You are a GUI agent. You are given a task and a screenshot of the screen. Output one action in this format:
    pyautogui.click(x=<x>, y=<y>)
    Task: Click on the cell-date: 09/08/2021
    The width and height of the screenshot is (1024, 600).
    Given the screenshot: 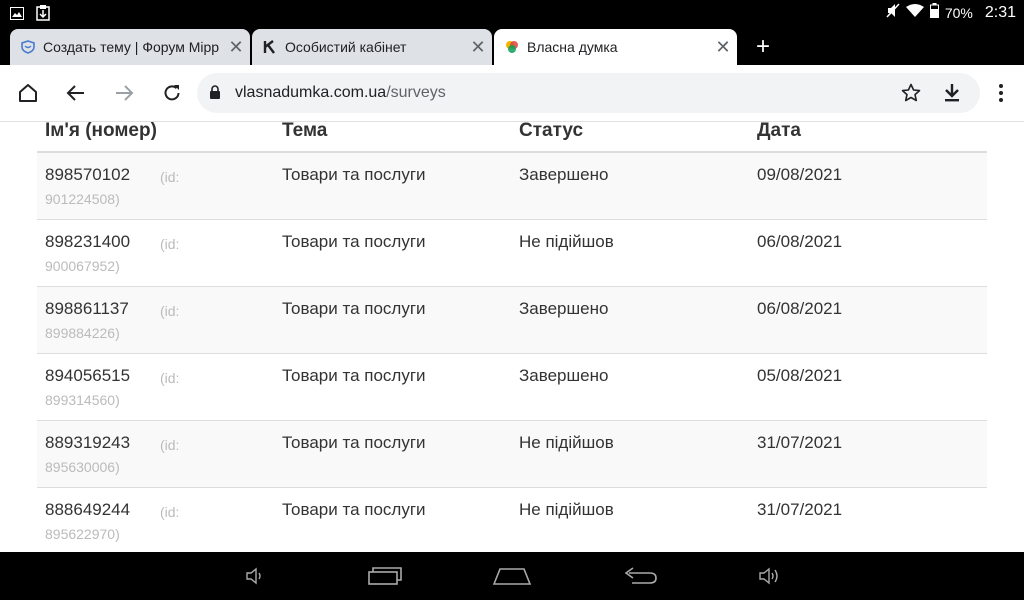 What is the action you would take?
    pyautogui.click(x=800, y=174)
    